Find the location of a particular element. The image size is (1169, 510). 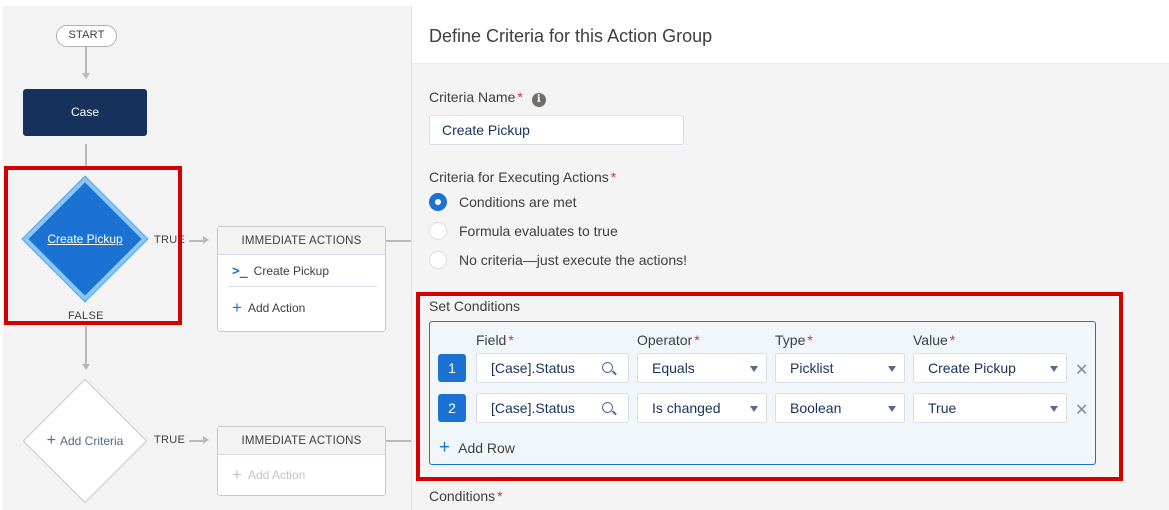

radio-label: Conditions are met is located at coordinates (518, 202).